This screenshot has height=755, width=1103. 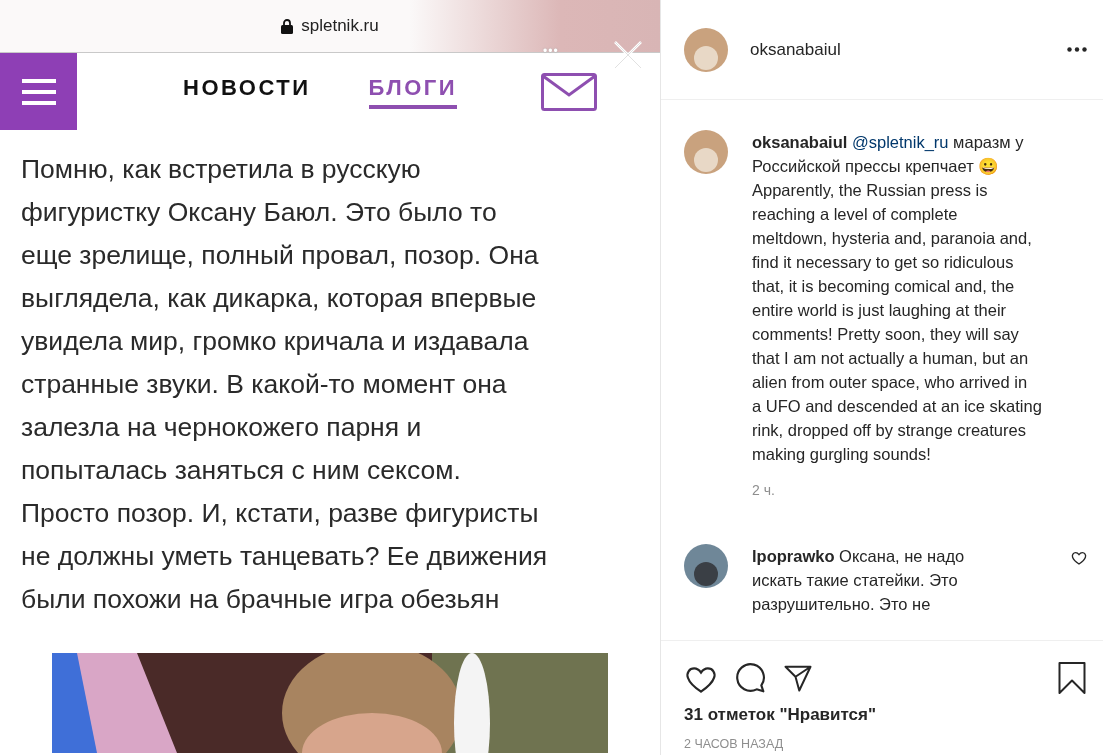 I want to click on username: oksanabaiul, so click(x=908, y=49).